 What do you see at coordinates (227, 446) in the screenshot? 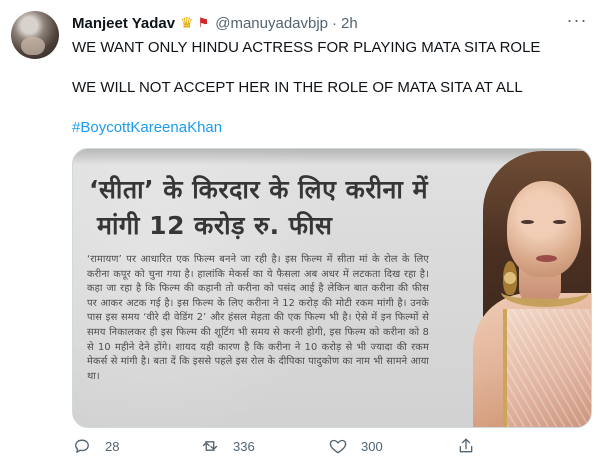
I see `retweet-button: 336` at bounding box center [227, 446].